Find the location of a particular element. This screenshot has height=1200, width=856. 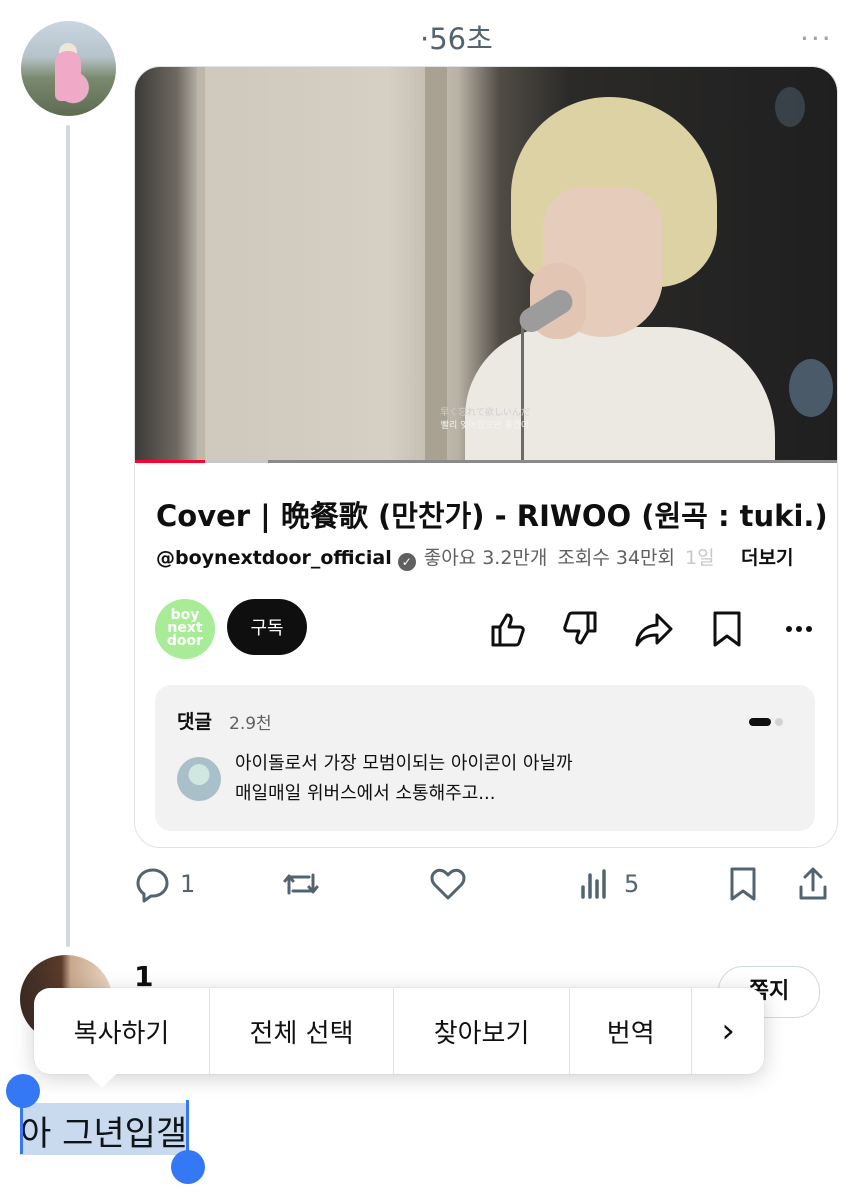

more-actions-icon is located at coordinates (799, 629).